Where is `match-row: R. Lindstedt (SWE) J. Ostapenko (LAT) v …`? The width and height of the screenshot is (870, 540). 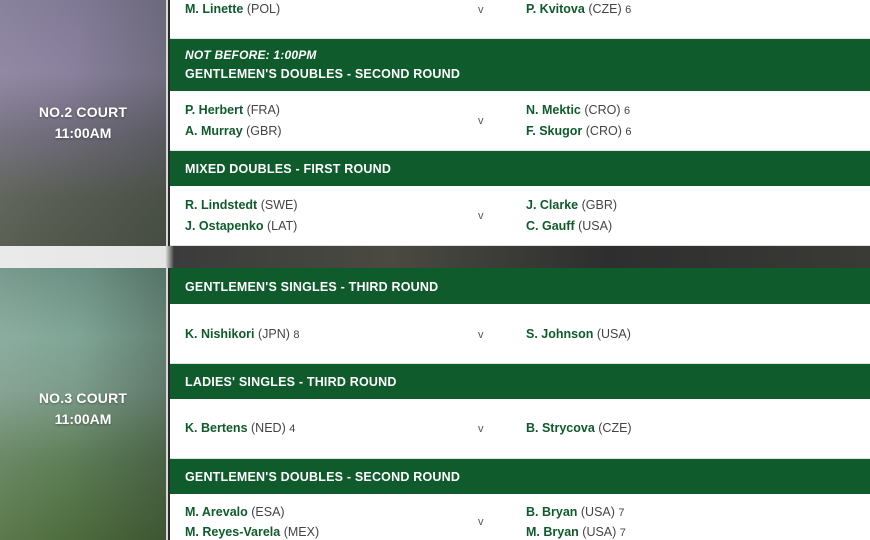
match-row: R. Lindstedt (SWE) J. Ostapenko (LAT) v … is located at coordinates (520, 216).